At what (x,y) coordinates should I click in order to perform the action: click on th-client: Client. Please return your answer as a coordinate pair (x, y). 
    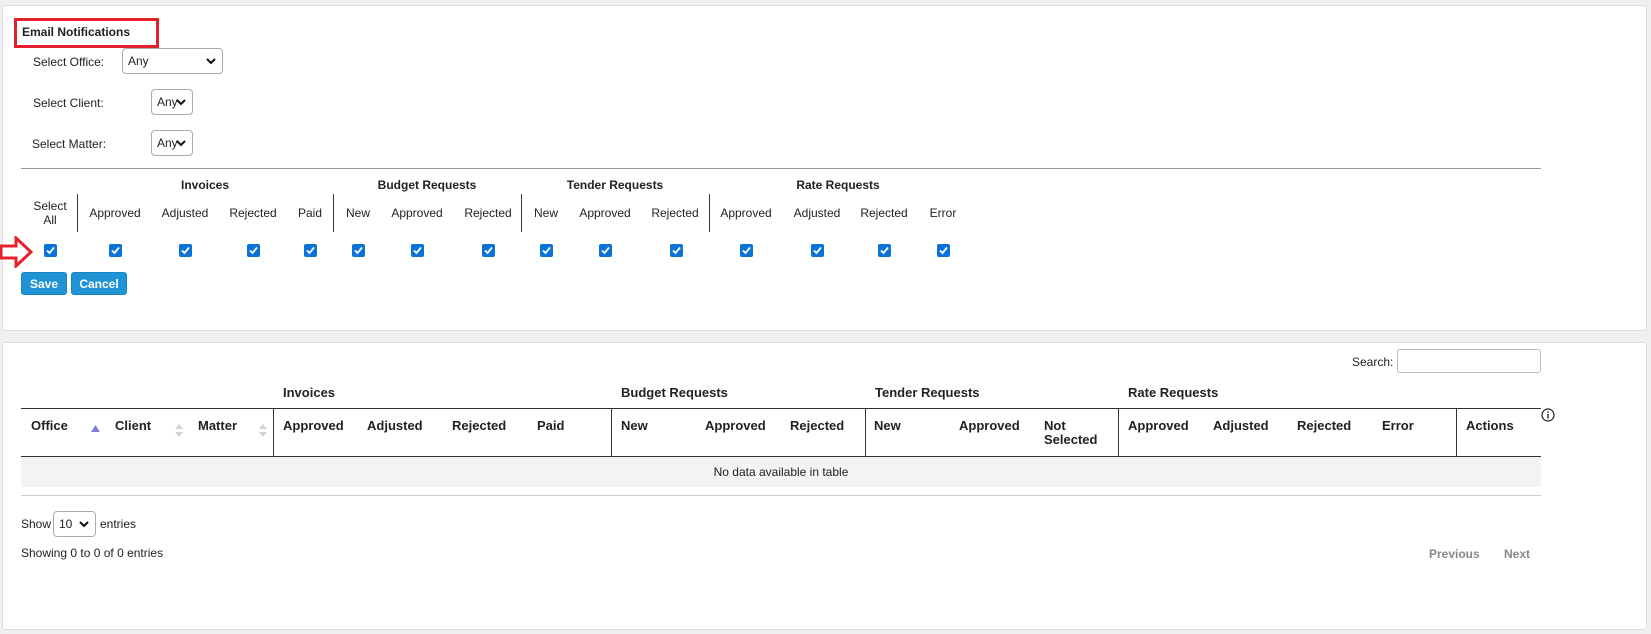
    Looking at the image, I should click on (133, 426).